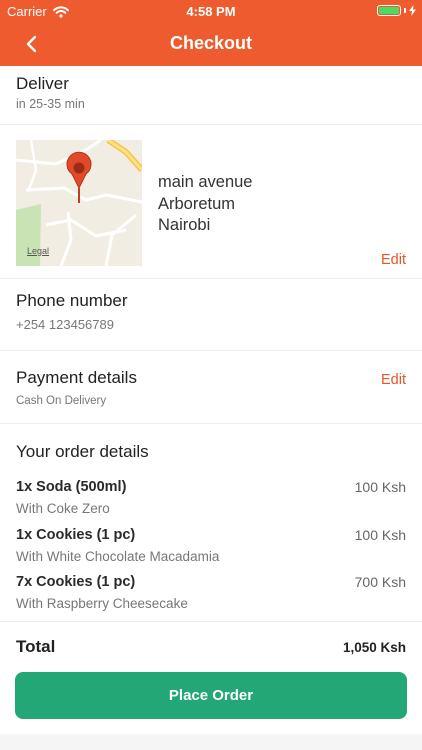 Image resolution: width=422 pixels, height=750 pixels. Describe the element at coordinates (205, 182) in the screenshot. I see `address-line: main avenue` at that location.